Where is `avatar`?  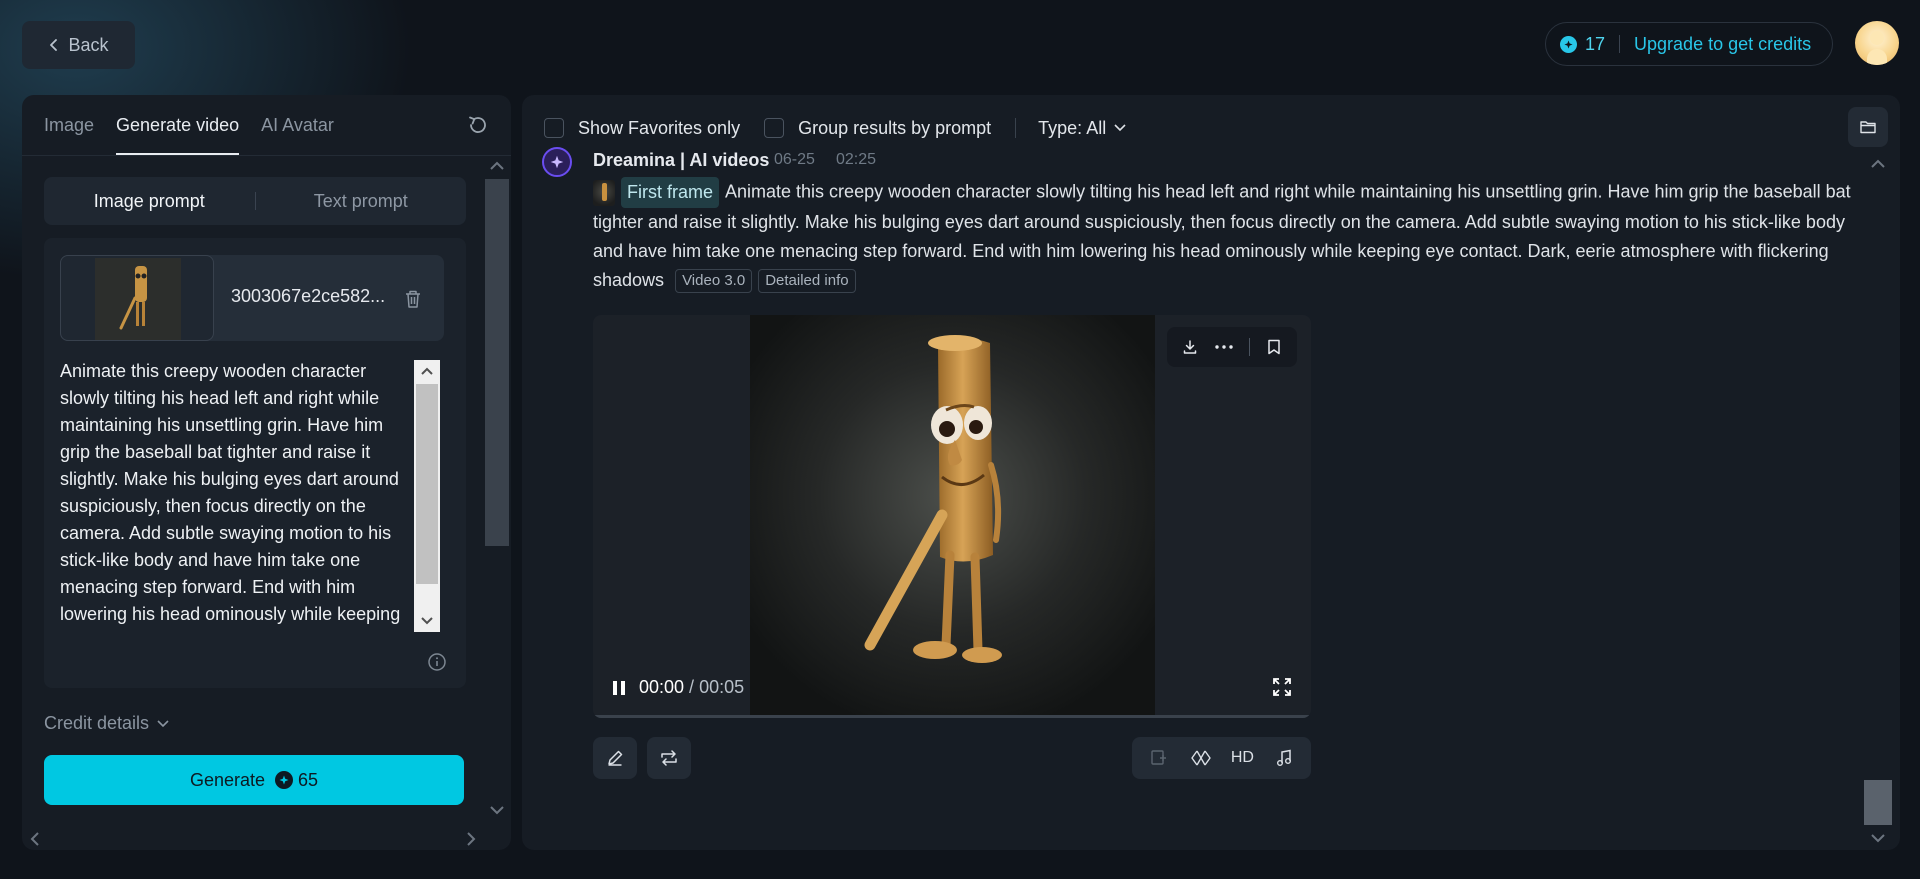
avatar is located at coordinates (1877, 43).